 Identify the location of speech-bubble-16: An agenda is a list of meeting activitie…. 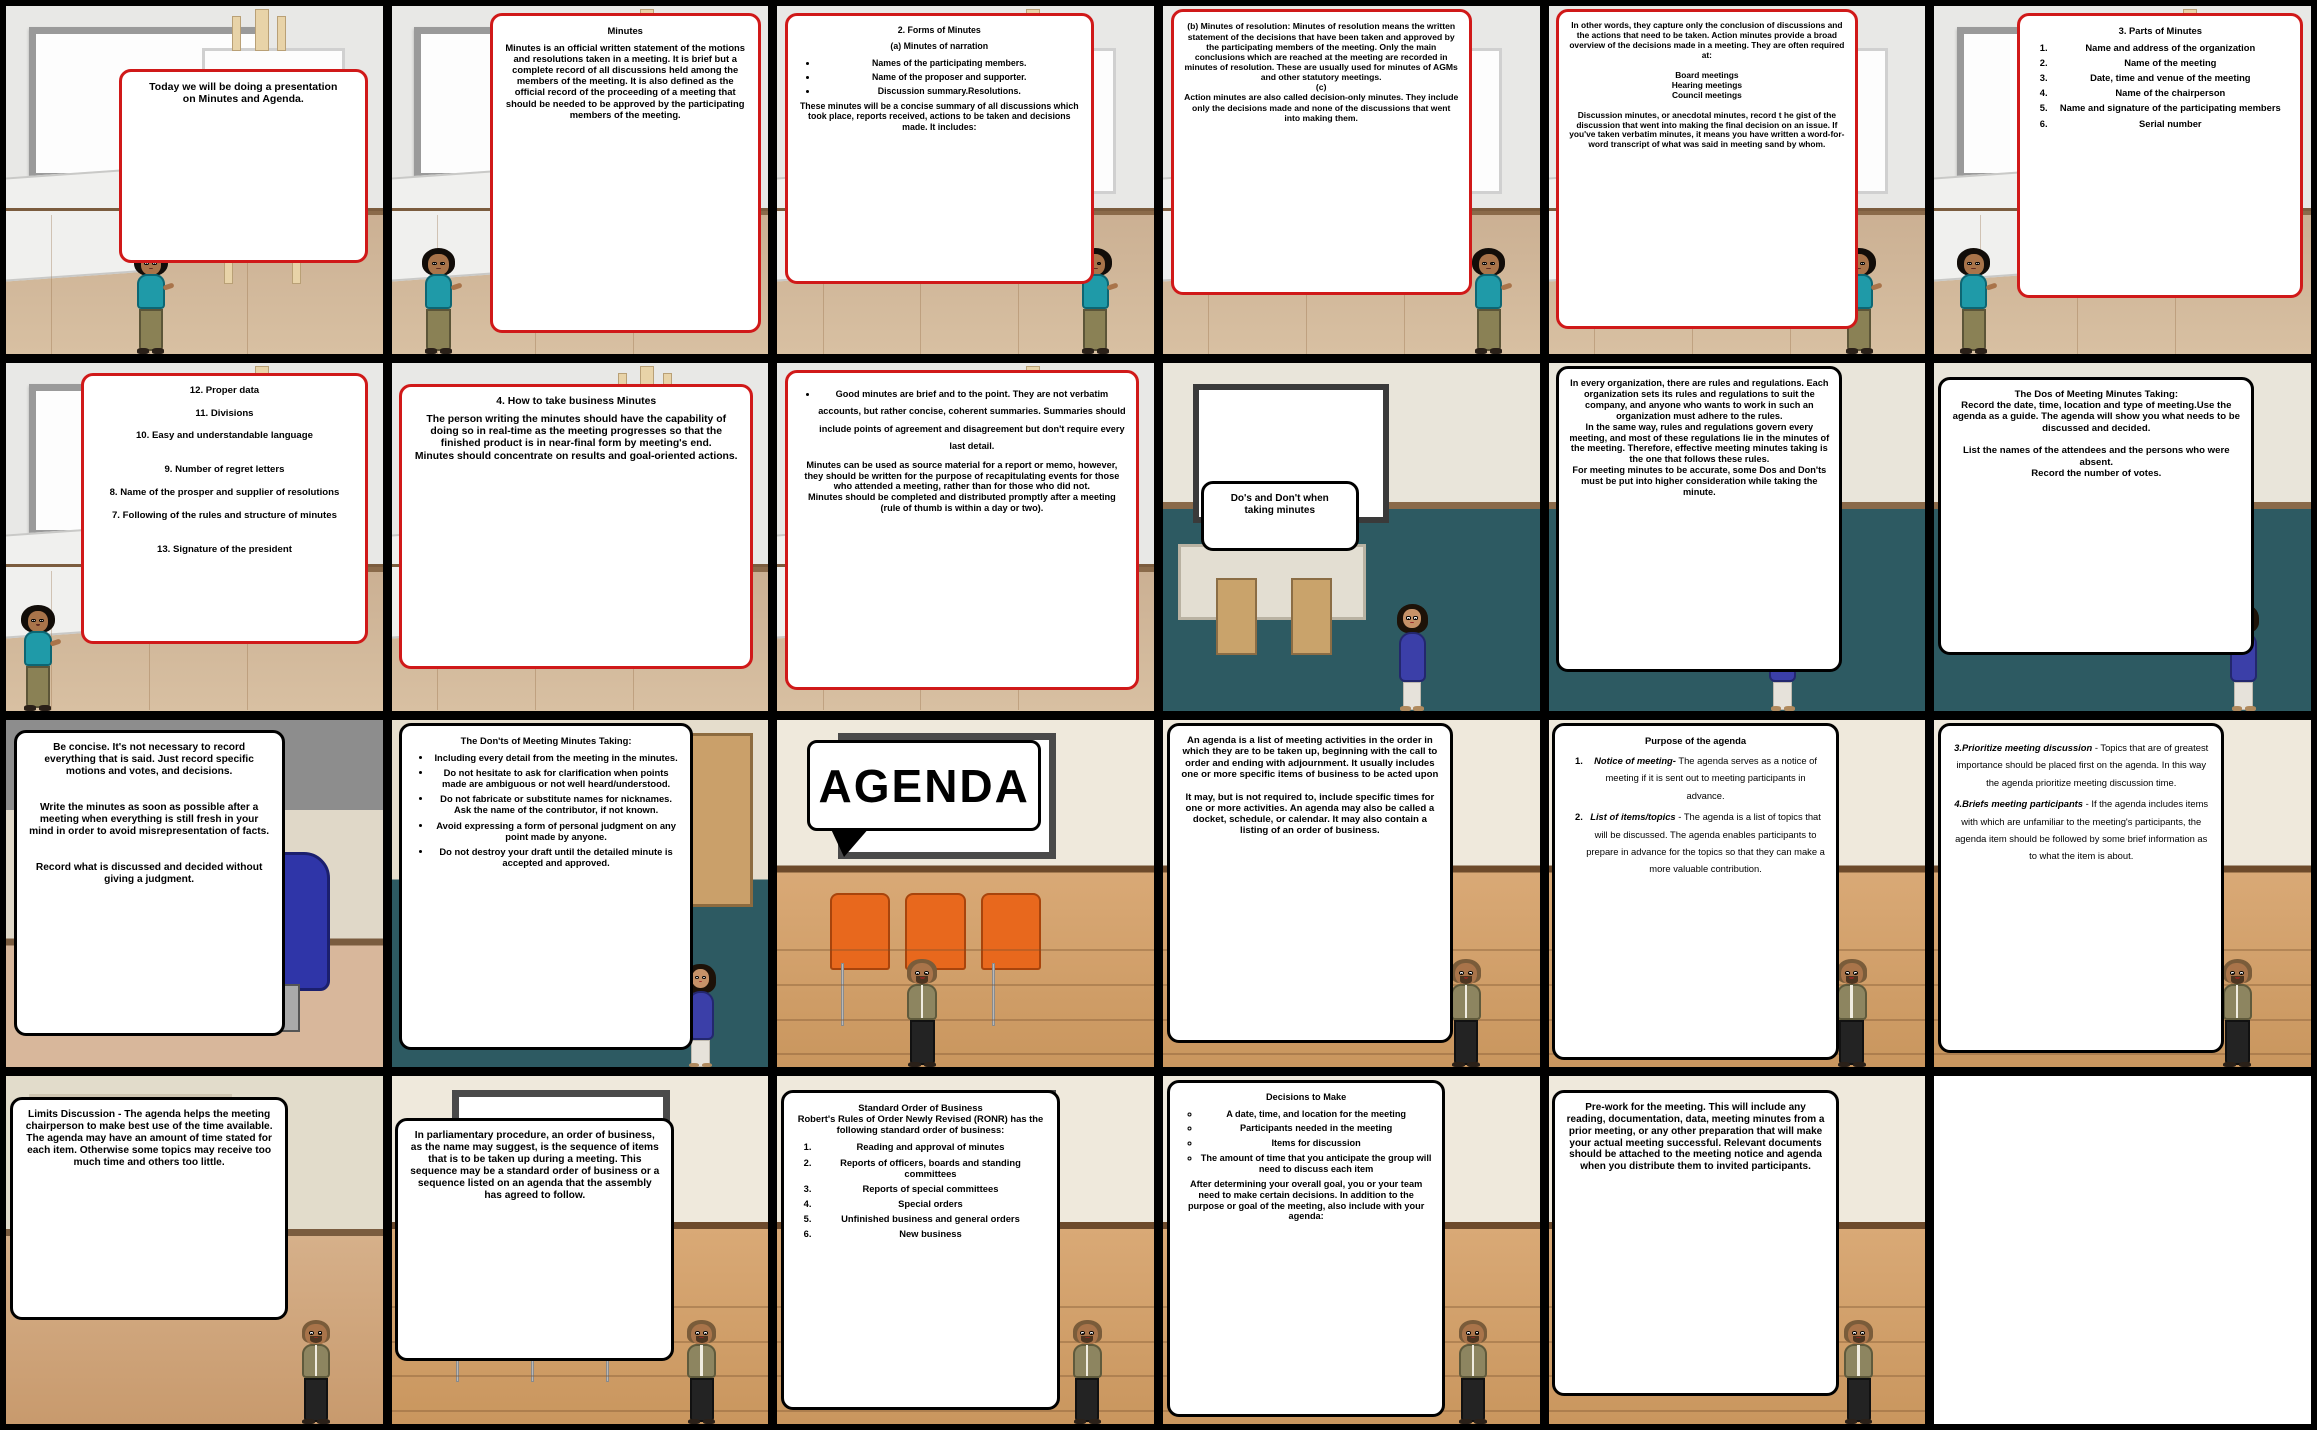
(1310, 882).